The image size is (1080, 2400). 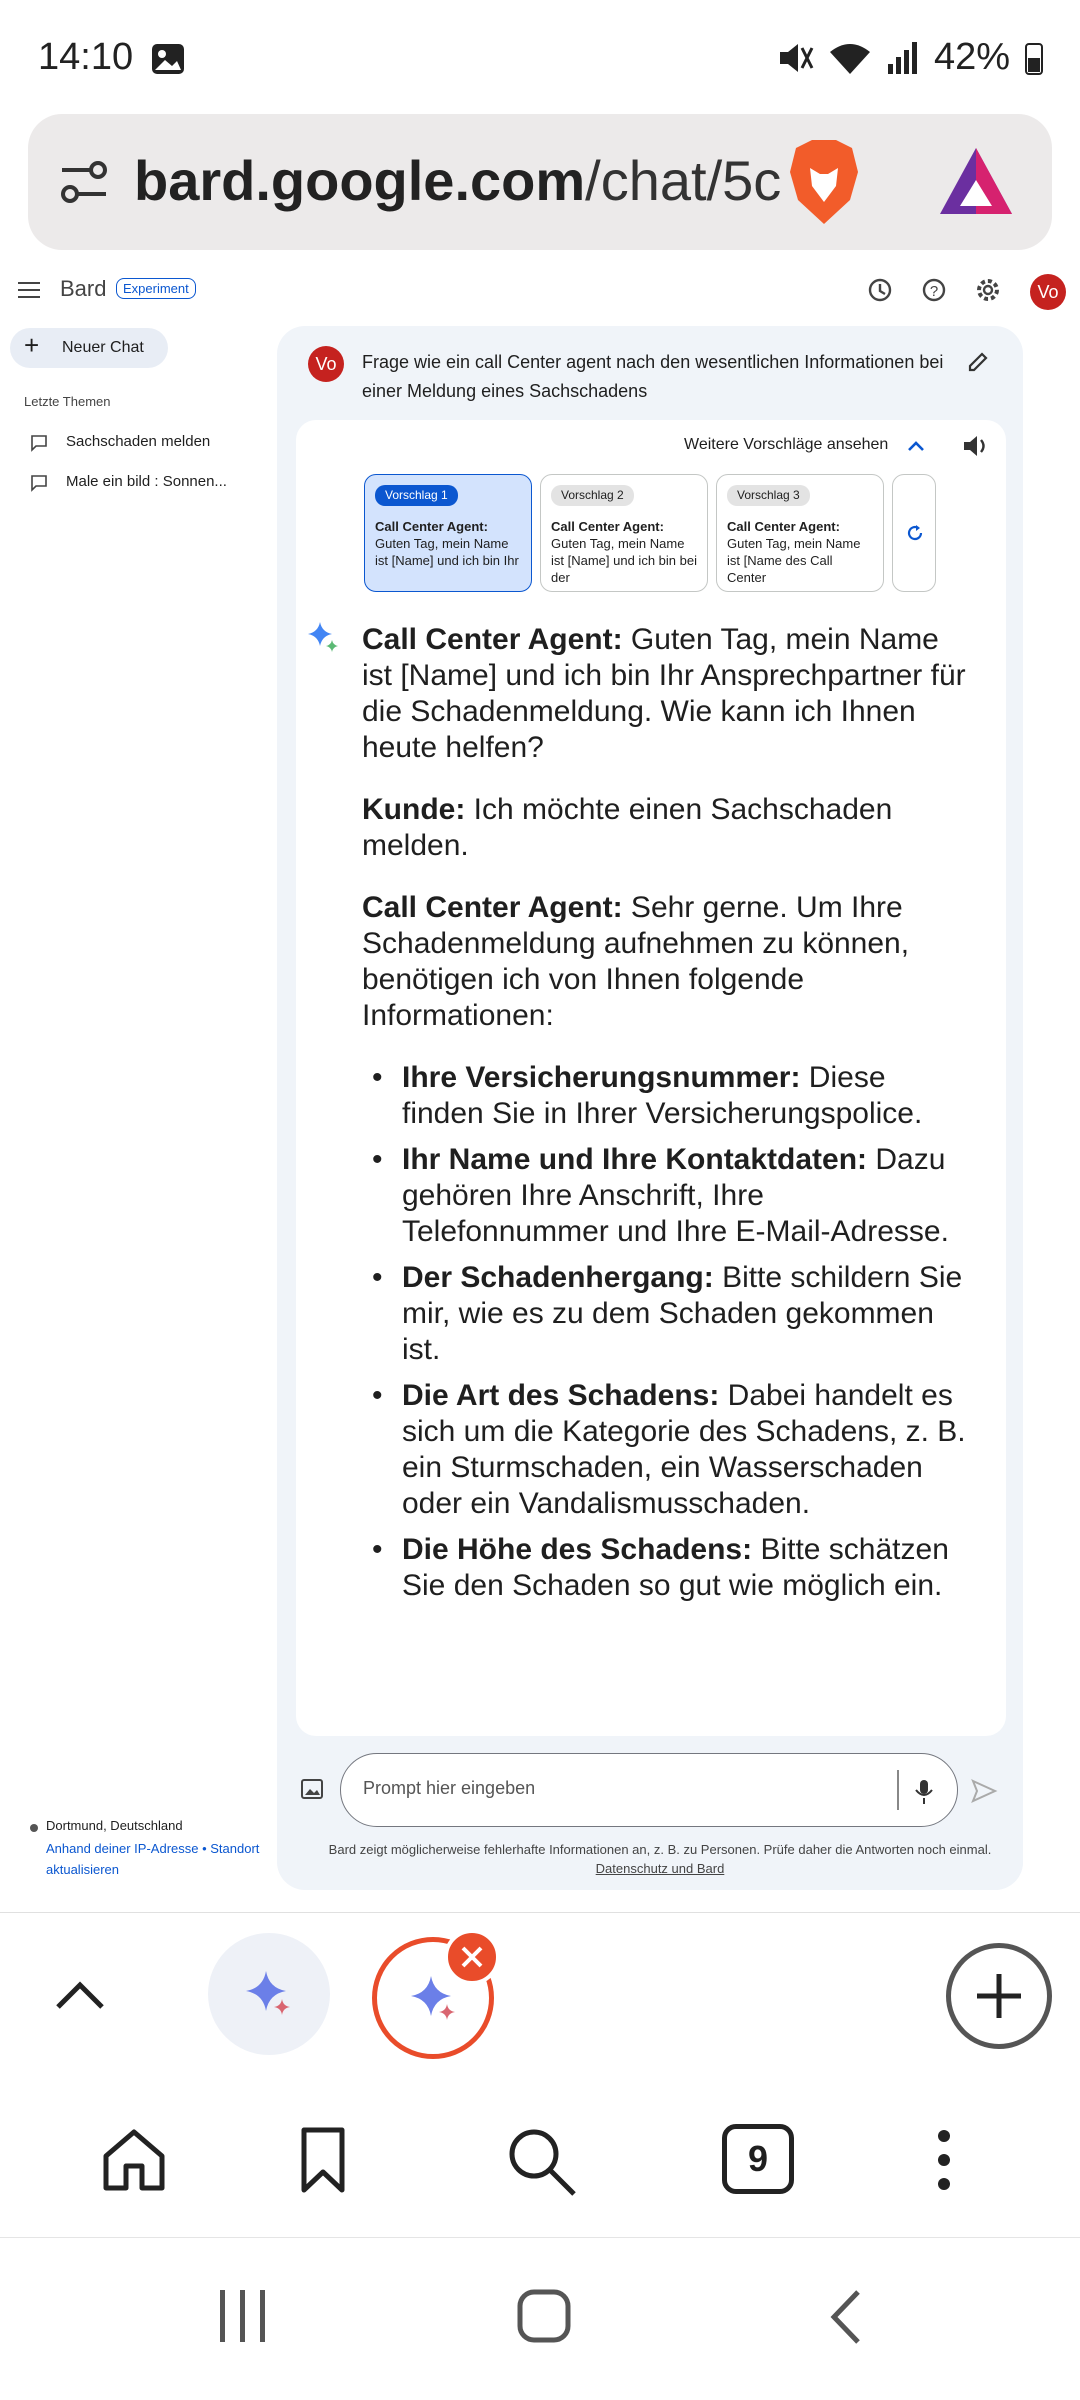 I want to click on refresh-icon, so click(x=915, y=533).